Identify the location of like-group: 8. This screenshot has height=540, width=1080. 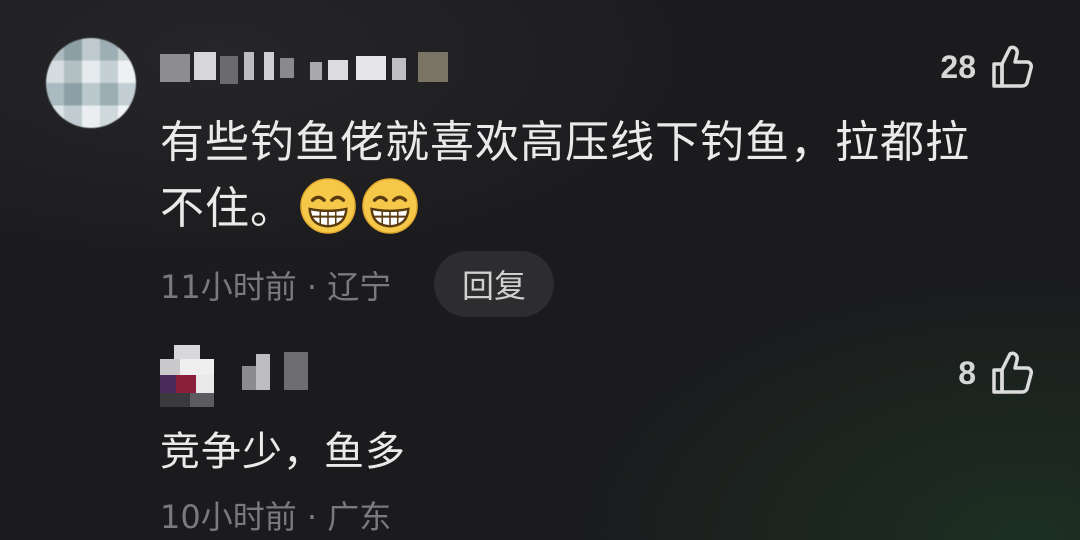
(996, 373).